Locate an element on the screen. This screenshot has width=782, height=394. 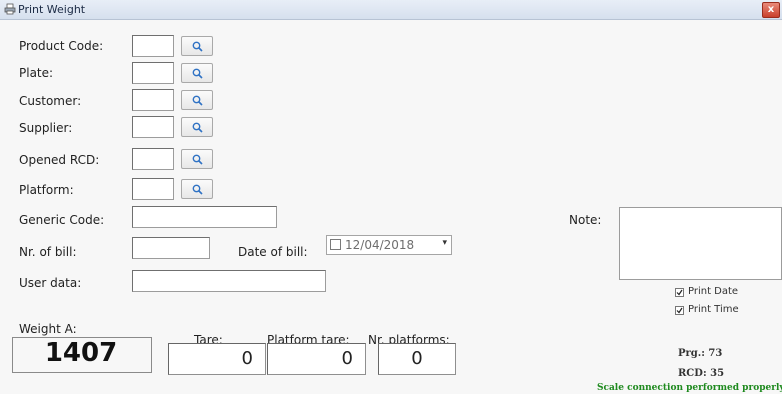
dropdown-arrow-icon: ▾ is located at coordinates (444, 243).